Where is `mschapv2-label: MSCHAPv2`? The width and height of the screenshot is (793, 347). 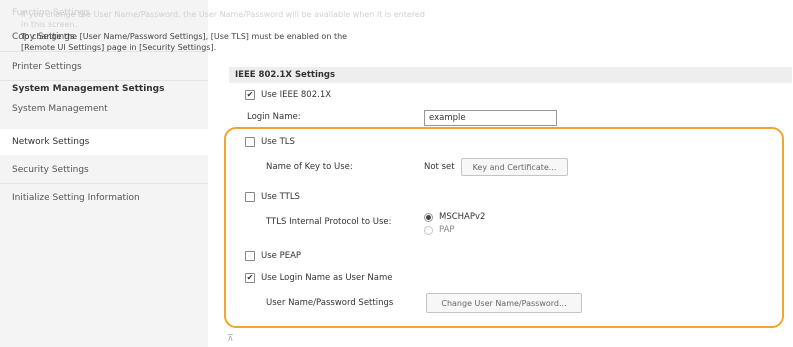
mschapv2-label: MSCHAPv2 is located at coordinates (462, 217).